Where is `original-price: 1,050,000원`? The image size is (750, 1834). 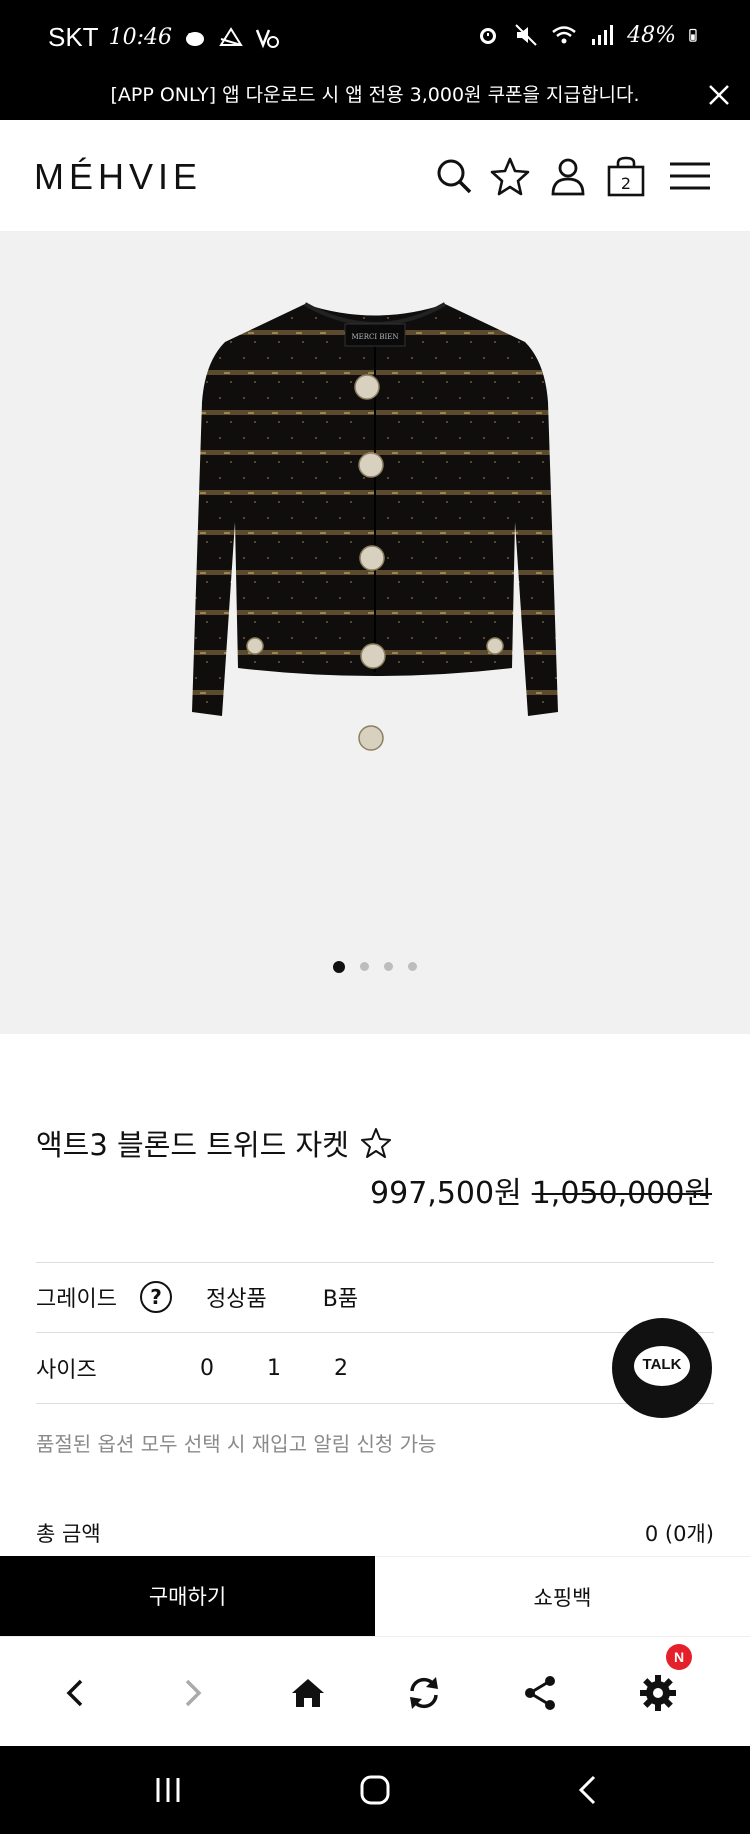 original-price: 1,050,000원 is located at coordinates (621, 1193).